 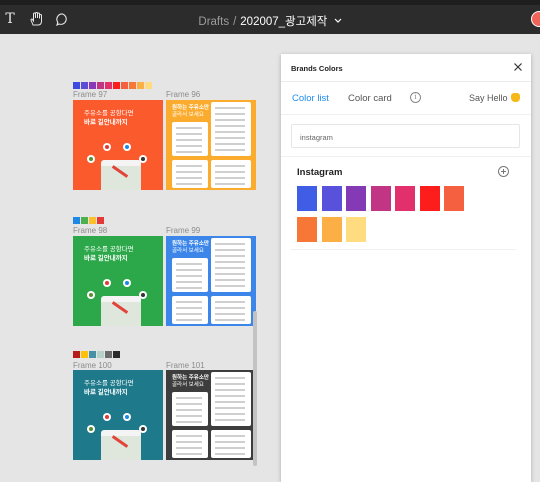 I want to click on frame-97-swatches, so click(x=112, y=85).